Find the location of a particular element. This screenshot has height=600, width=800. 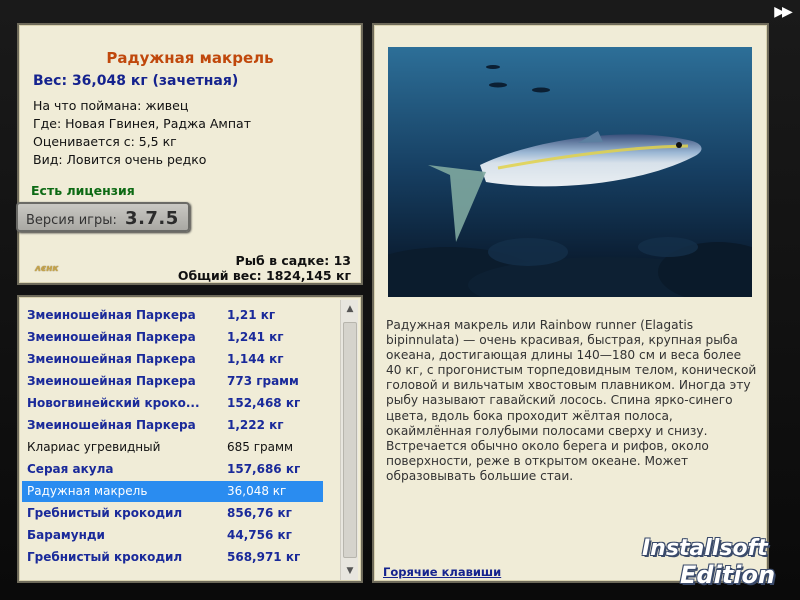

license-status: Есть лицензия is located at coordinates (83, 190).